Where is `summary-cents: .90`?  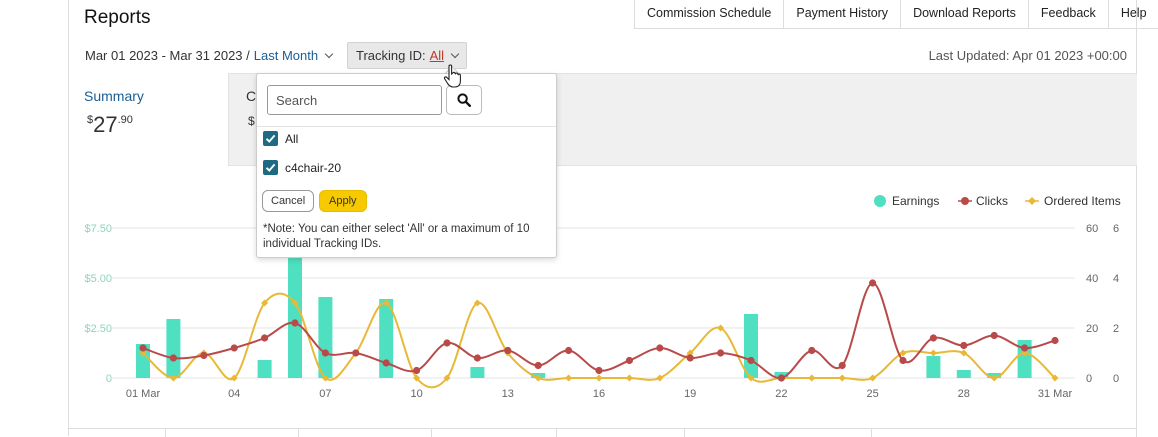
summary-cents: .90 is located at coordinates (125, 120).